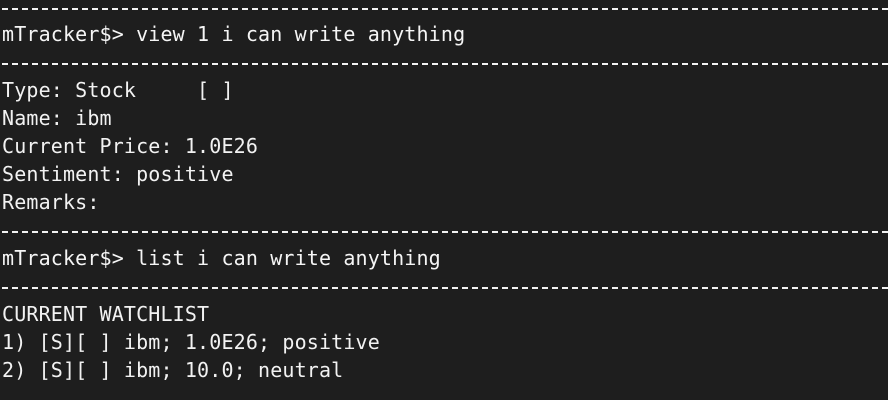  I want to click on watchlist-item: 2) [S][ ] ibm; 10.0; neutral, so click(173, 370).